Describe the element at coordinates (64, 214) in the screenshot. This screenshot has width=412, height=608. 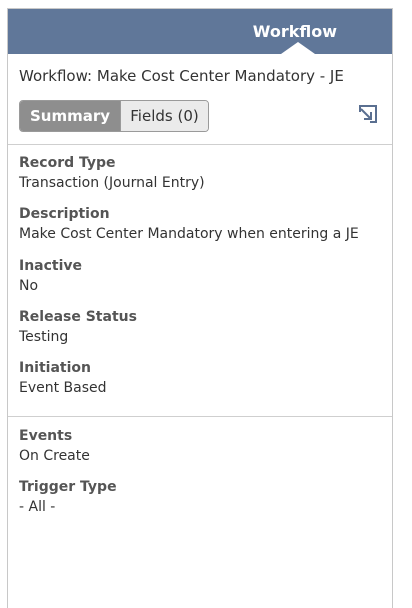
I see `field-label: Description` at that location.